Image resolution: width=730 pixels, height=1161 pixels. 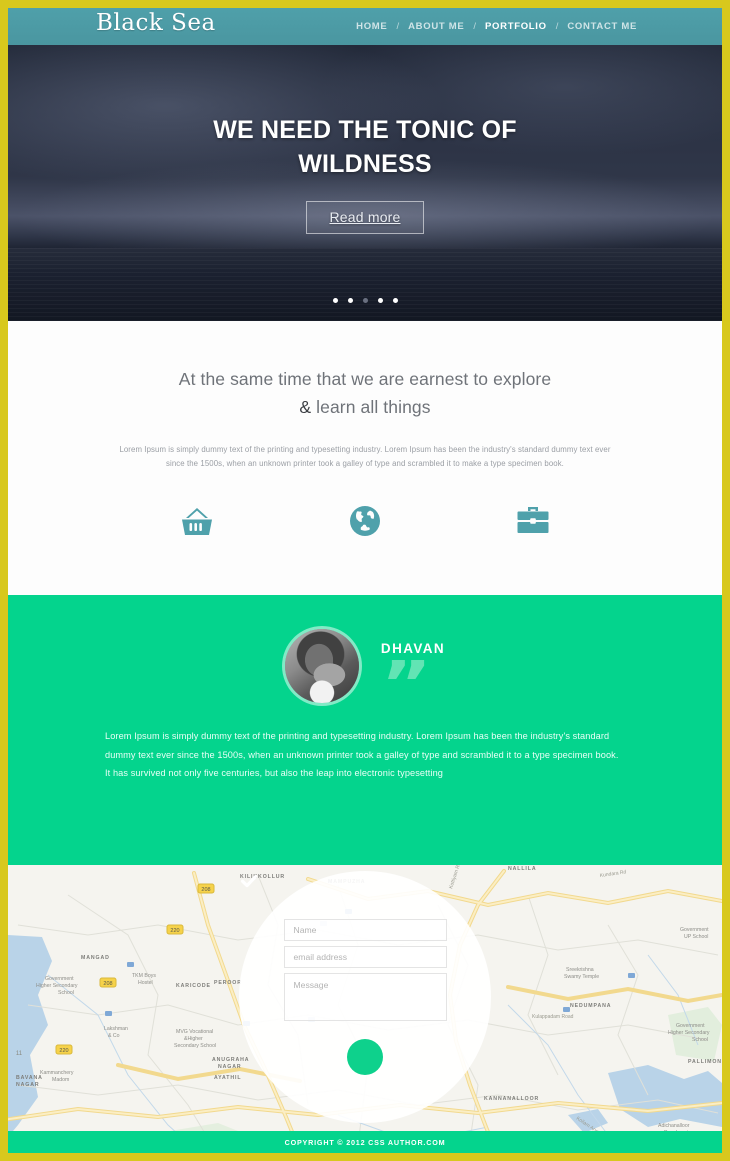 What do you see at coordinates (365, 930) in the screenshot?
I see `name-input: Name` at bounding box center [365, 930].